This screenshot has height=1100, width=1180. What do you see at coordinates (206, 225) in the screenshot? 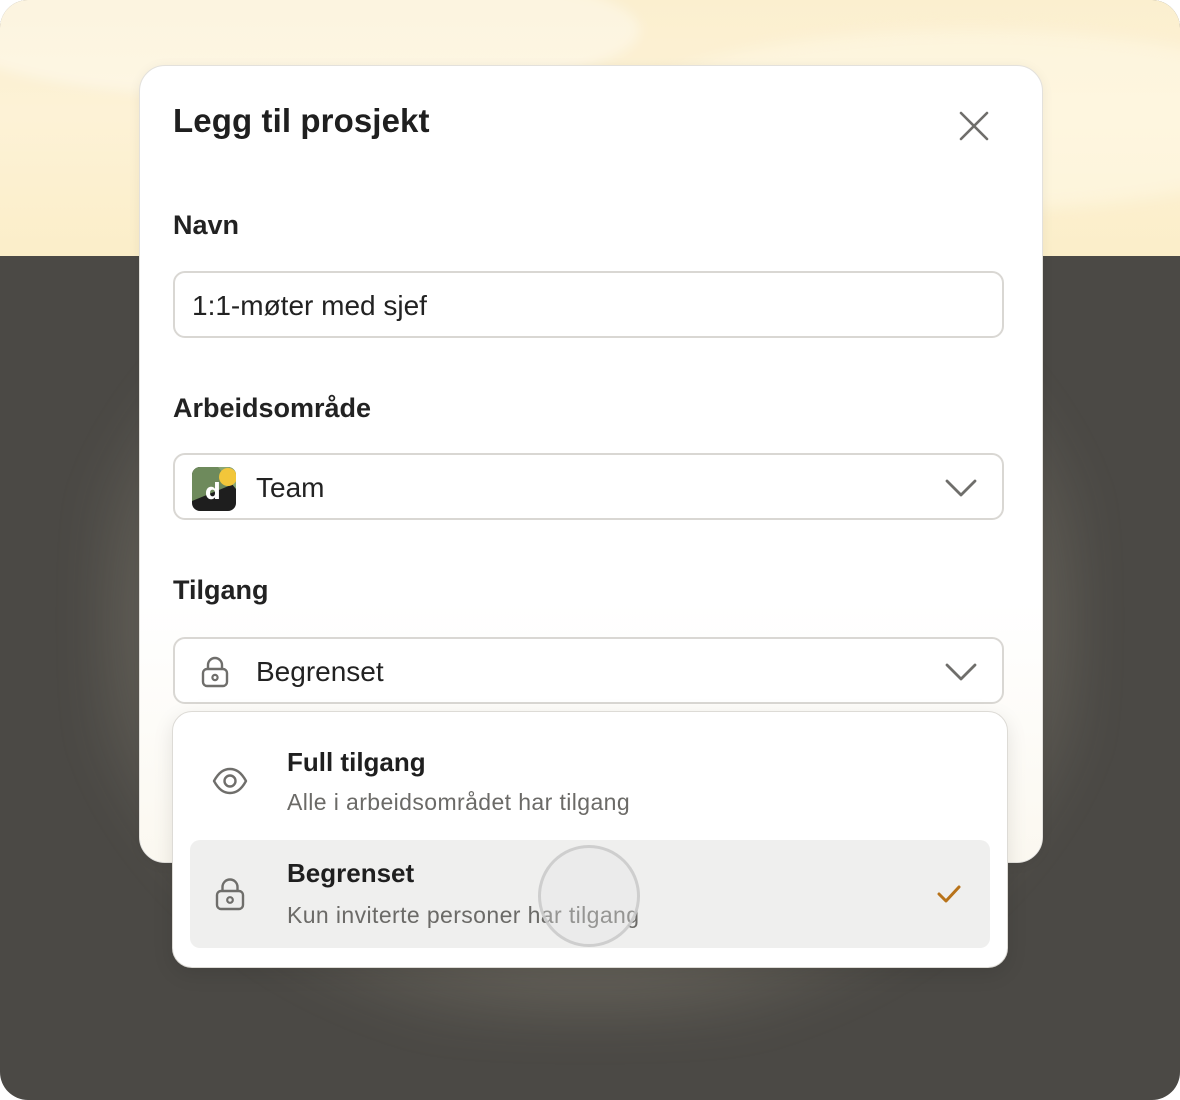
I see `name-label: Navn` at bounding box center [206, 225].